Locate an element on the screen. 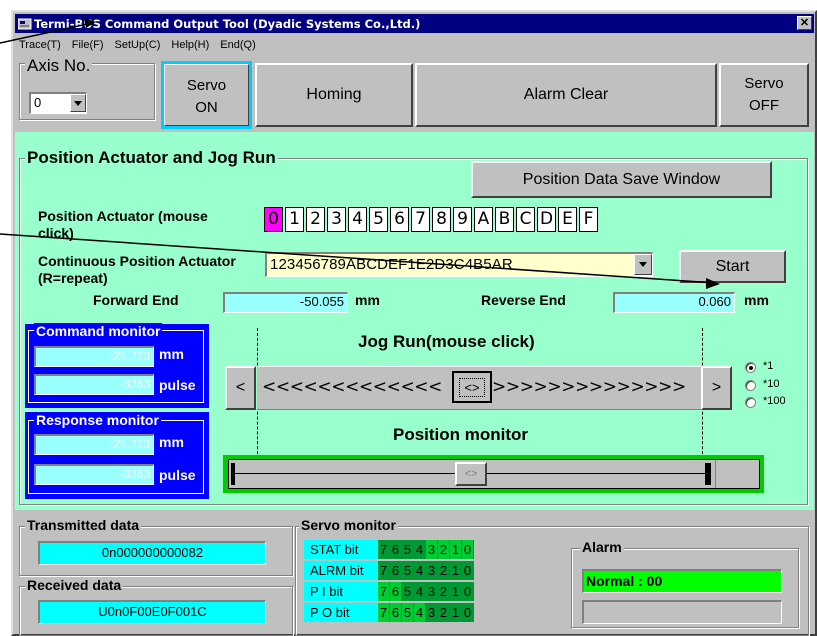 The image size is (817, 636). hex-cell-7: 7 is located at coordinates (420, 219).